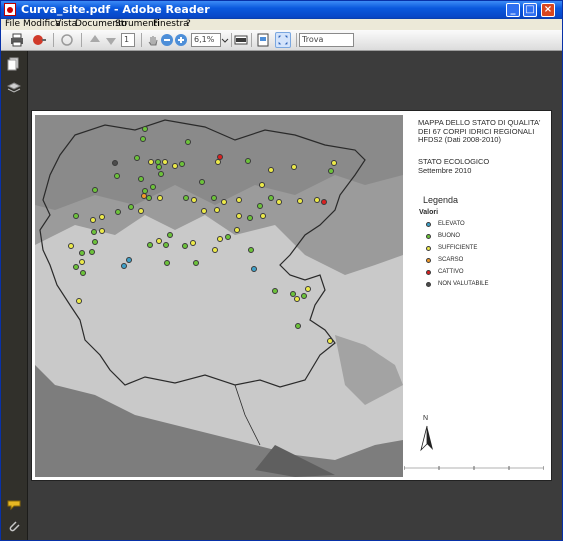 This screenshot has height=541, width=563. I want to click on find-input: Trova, so click(326, 40).